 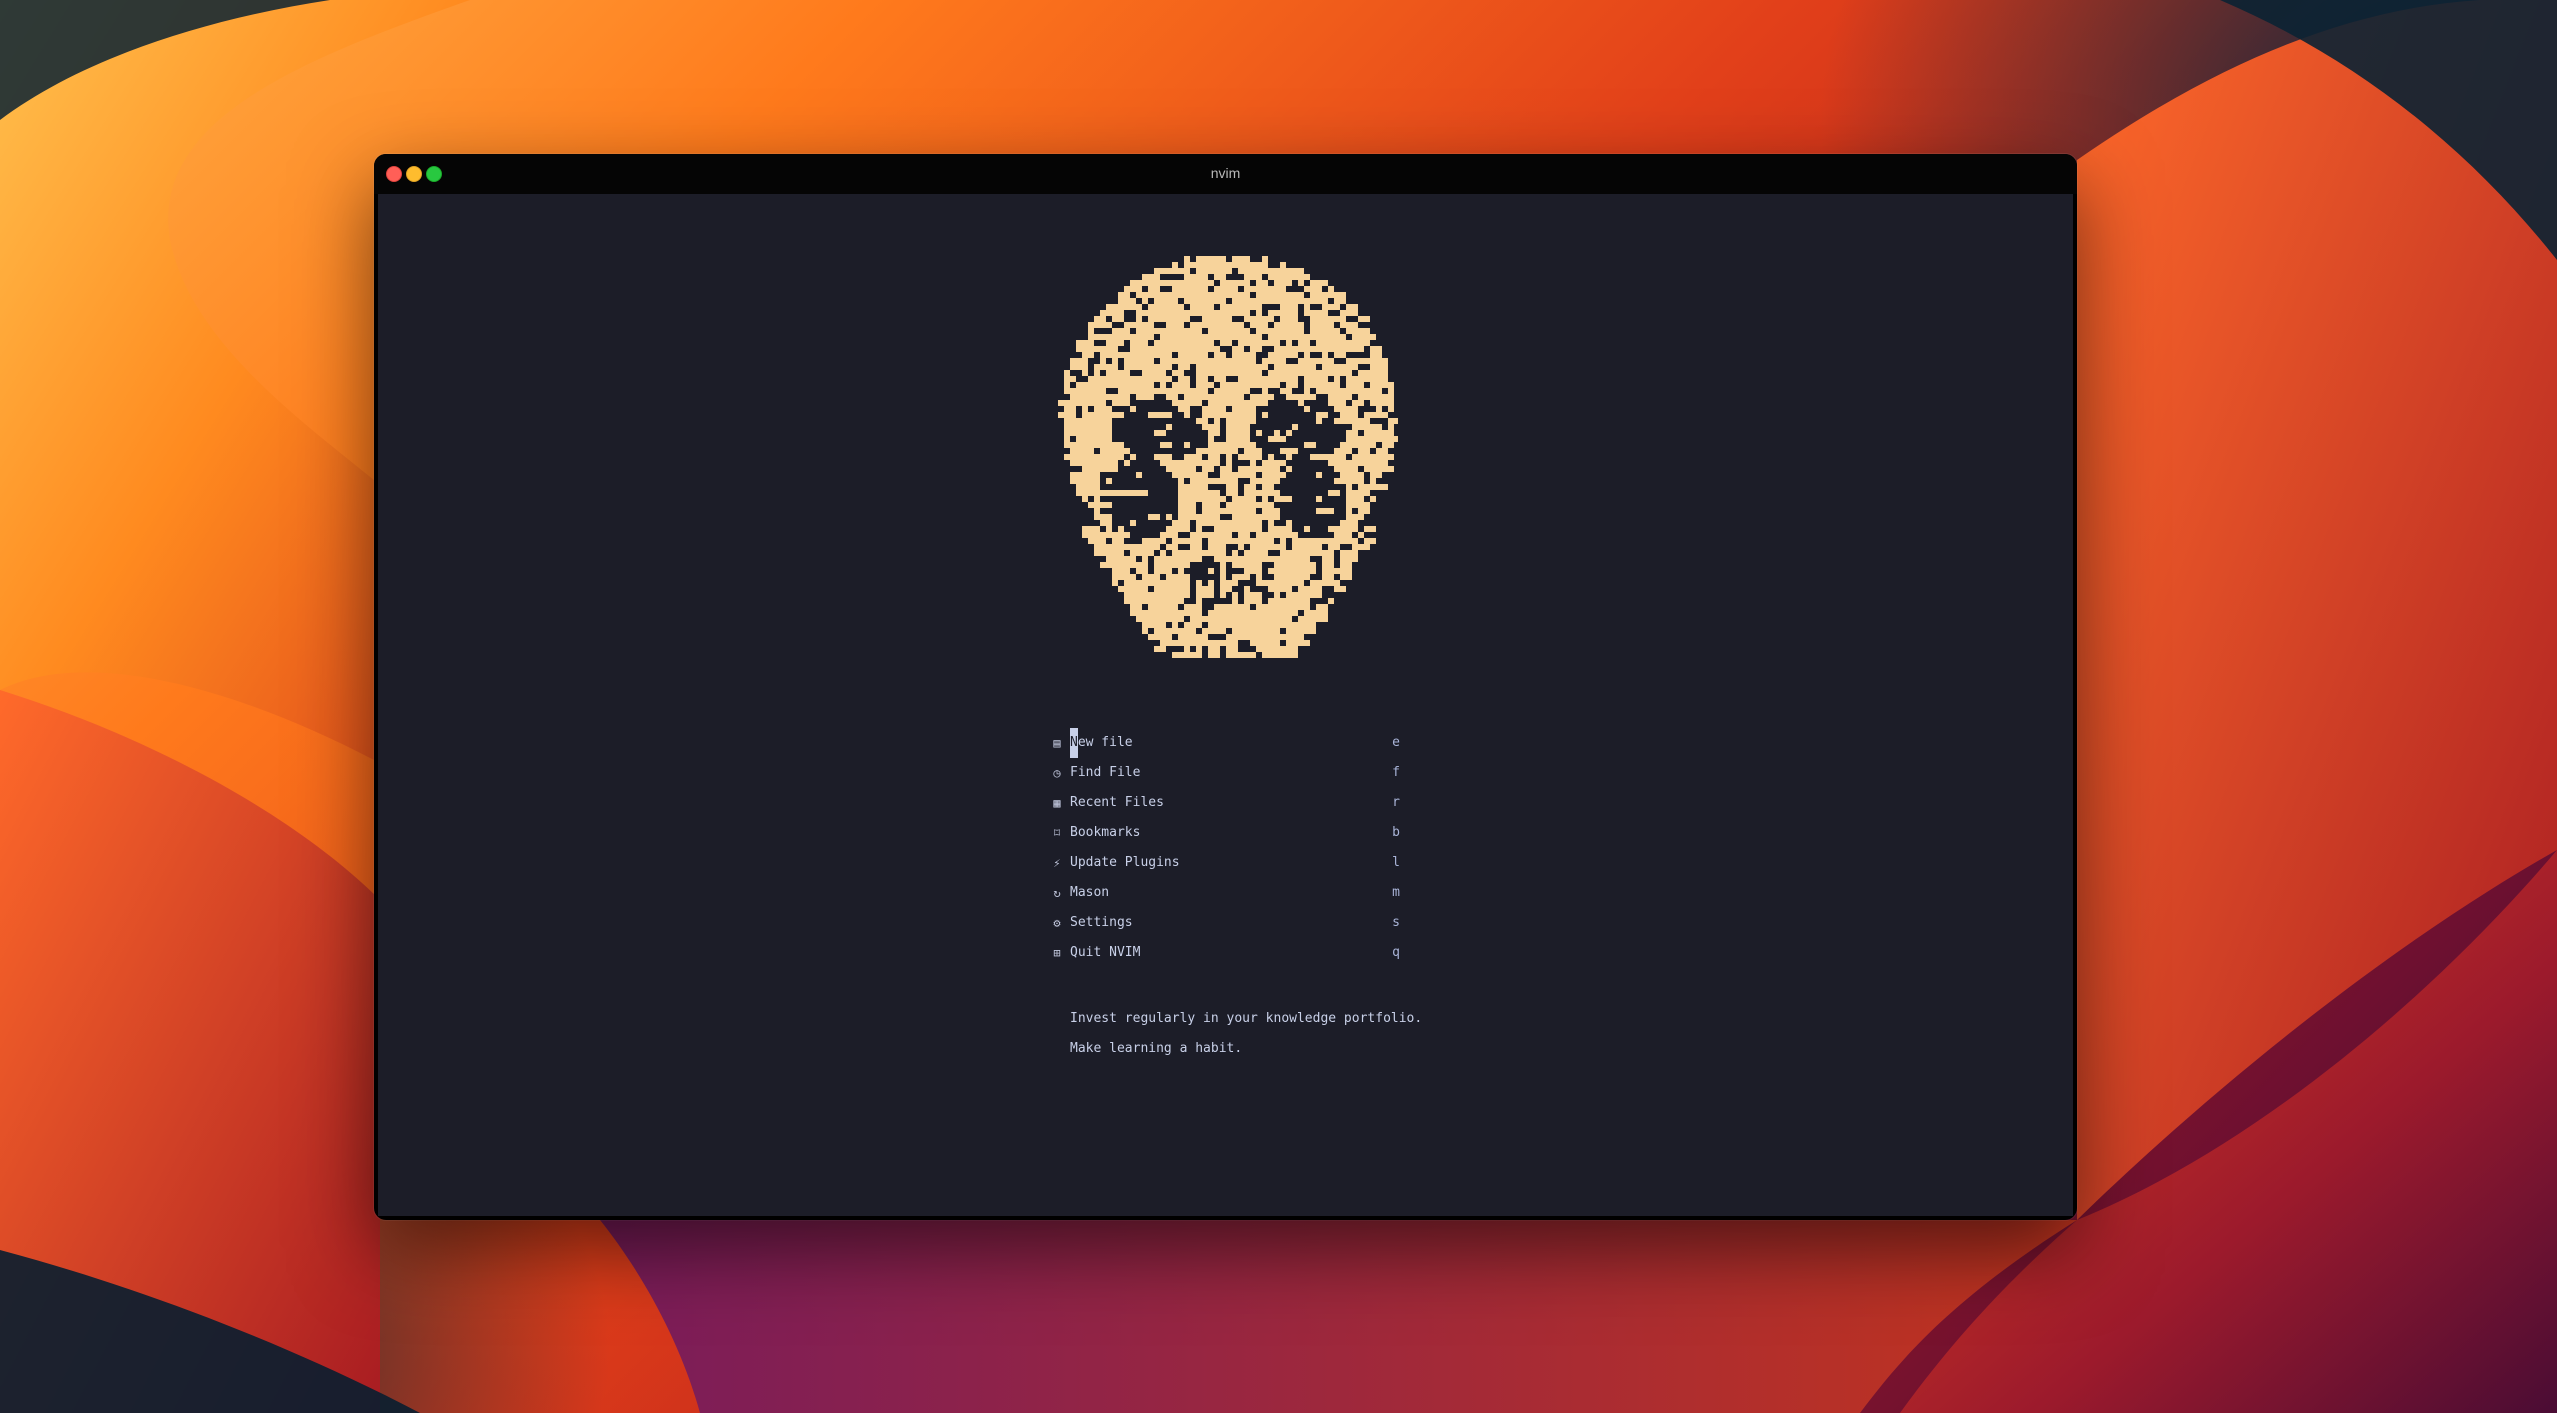 I want to click on menu-item-recent-files: ▦ Recent Files r, so click(x=1230, y=803).